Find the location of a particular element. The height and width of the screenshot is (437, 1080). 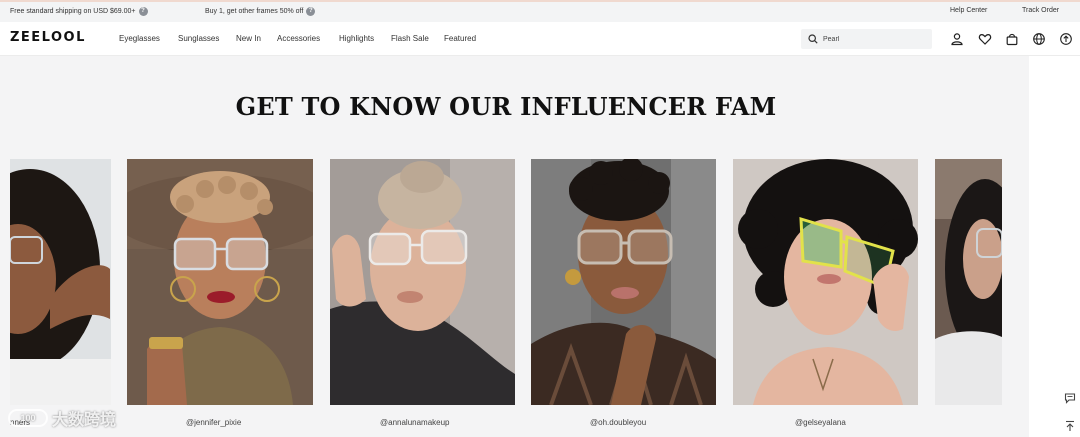

influencer-handle: @gelseyalana is located at coordinates (820, 422).